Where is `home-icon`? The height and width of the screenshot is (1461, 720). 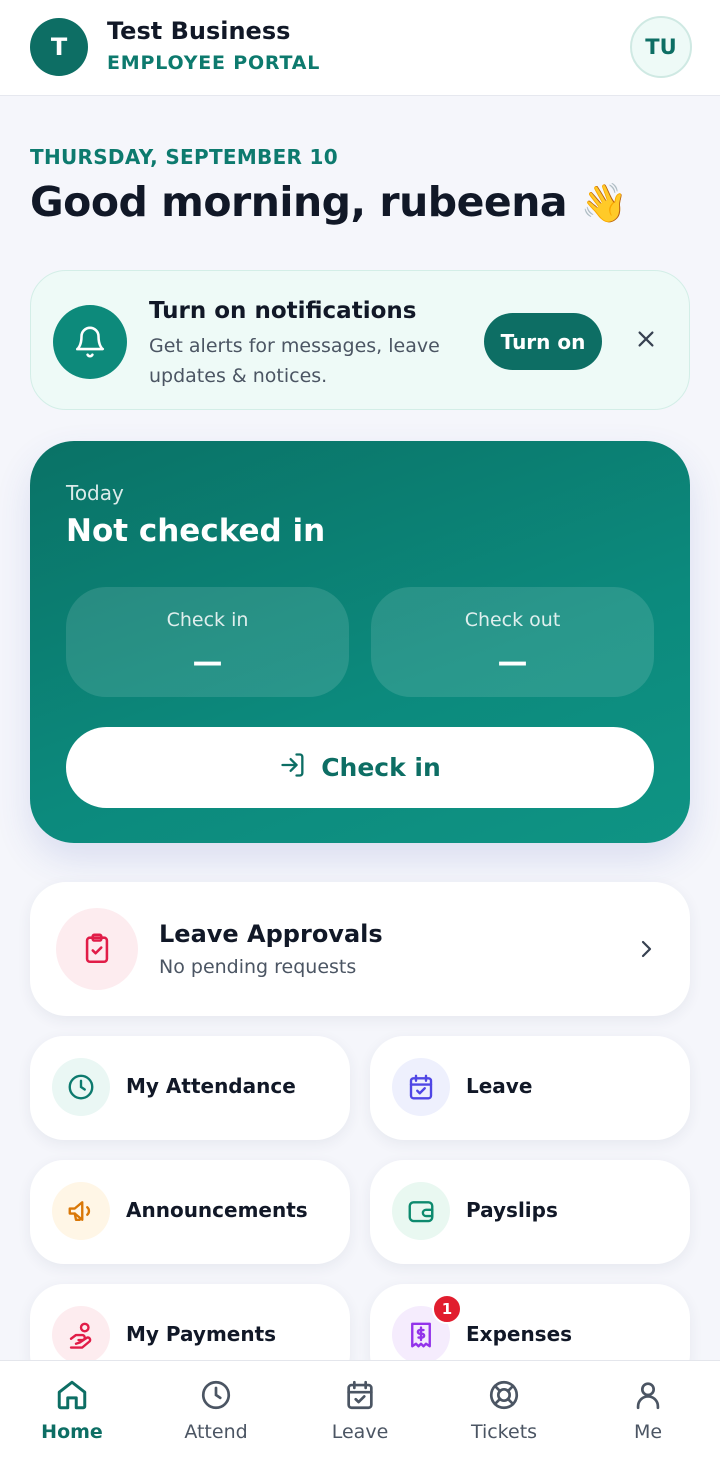 home-icon is located at coordinates (72, 1395).